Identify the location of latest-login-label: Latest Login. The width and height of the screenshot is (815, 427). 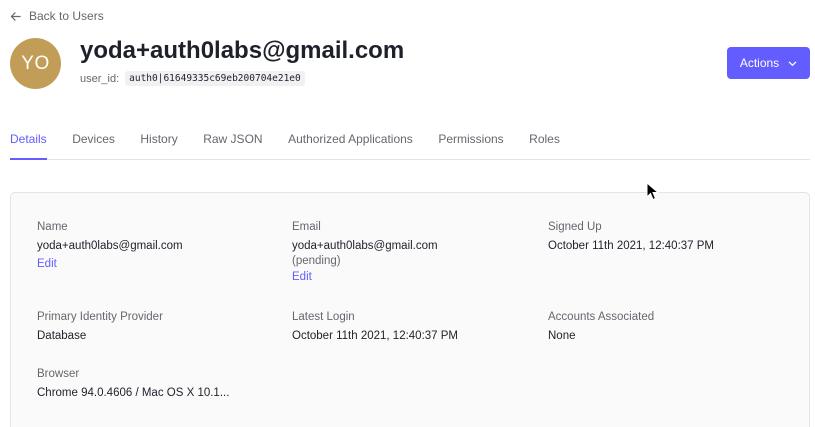
(323, 317).